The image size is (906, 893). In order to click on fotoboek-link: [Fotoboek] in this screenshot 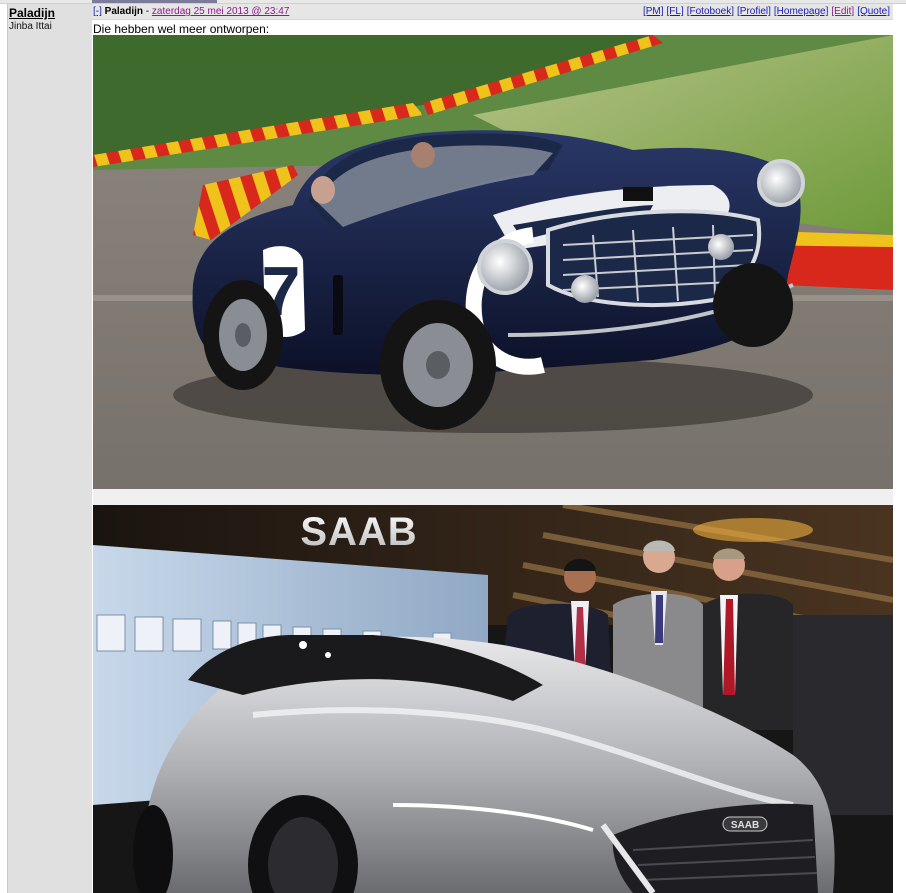, I will do `click(710, 11)`.